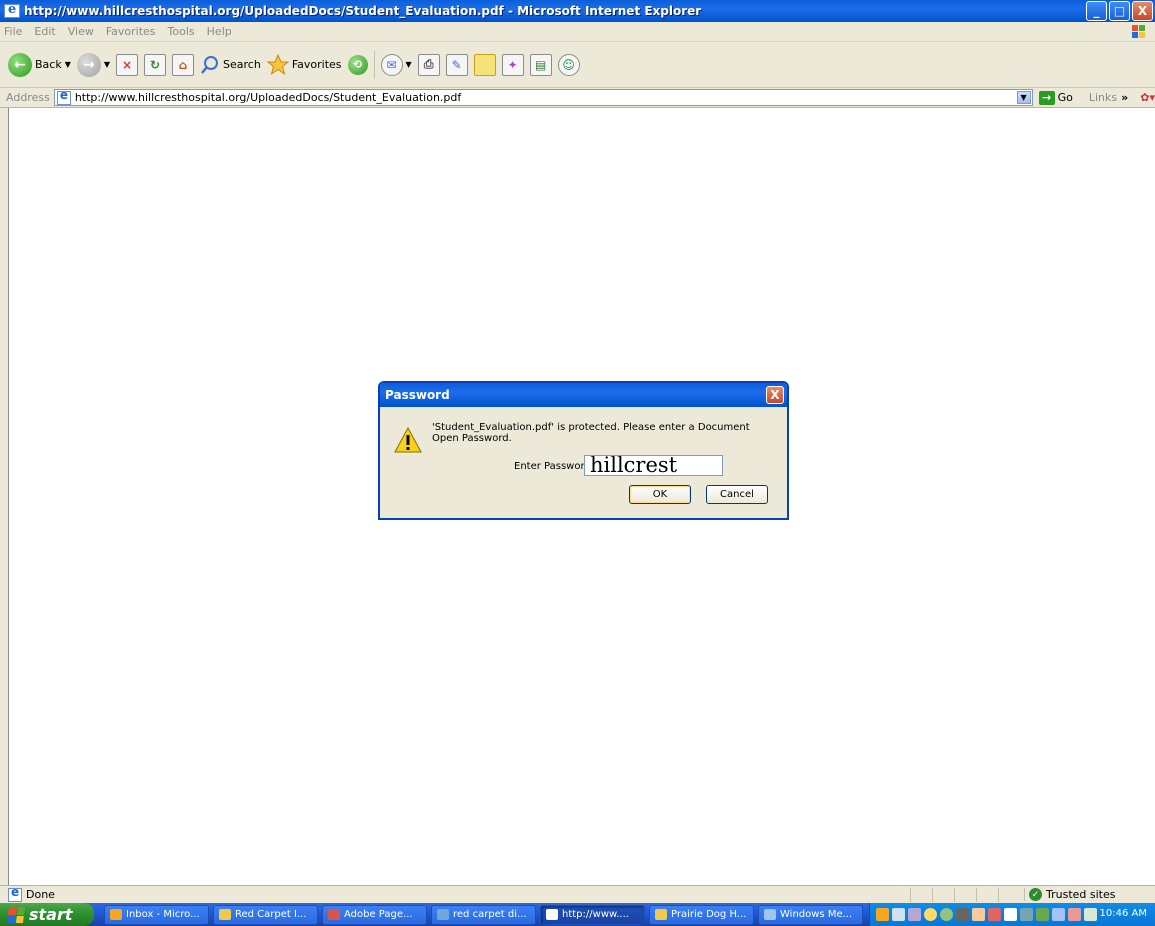 The width and height of the screenshot is (1155, 926). Describe the element at coordinates (155, 64) in the screenshot. I see `refresh-icon: ↻` at that location.